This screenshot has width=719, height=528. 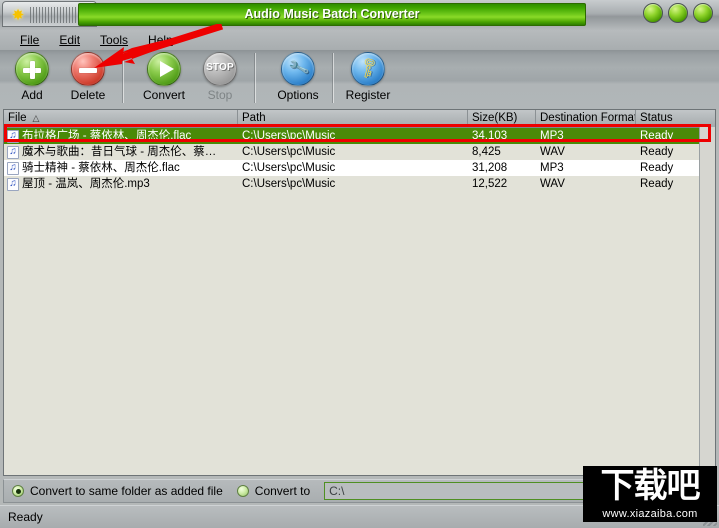 I want to click on stop-button: STOP Stop, so click(x=220, y=77).